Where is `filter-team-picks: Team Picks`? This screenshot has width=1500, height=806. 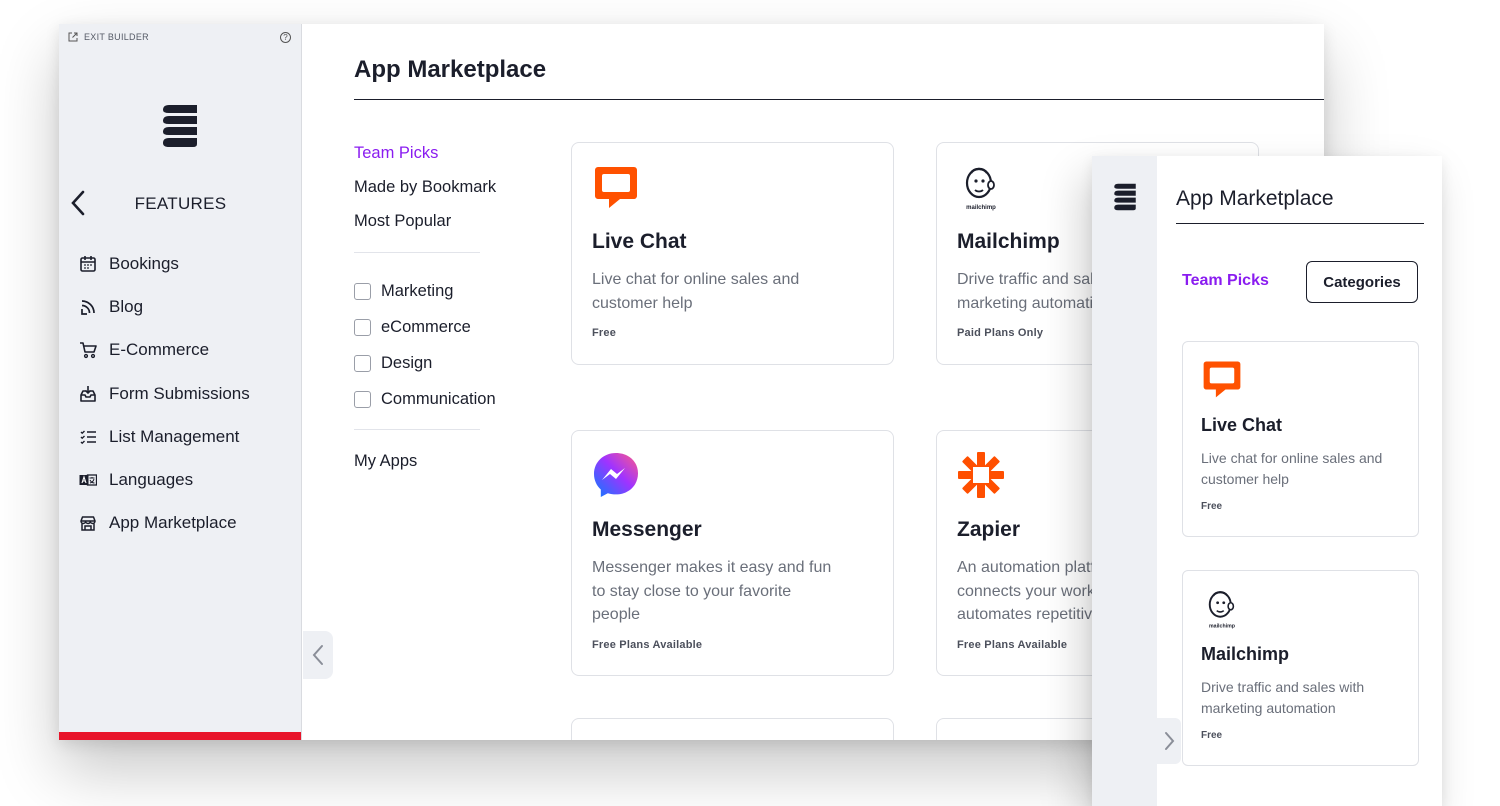
filter-team-picks: Team Picks is located at coordinates (444, 159).